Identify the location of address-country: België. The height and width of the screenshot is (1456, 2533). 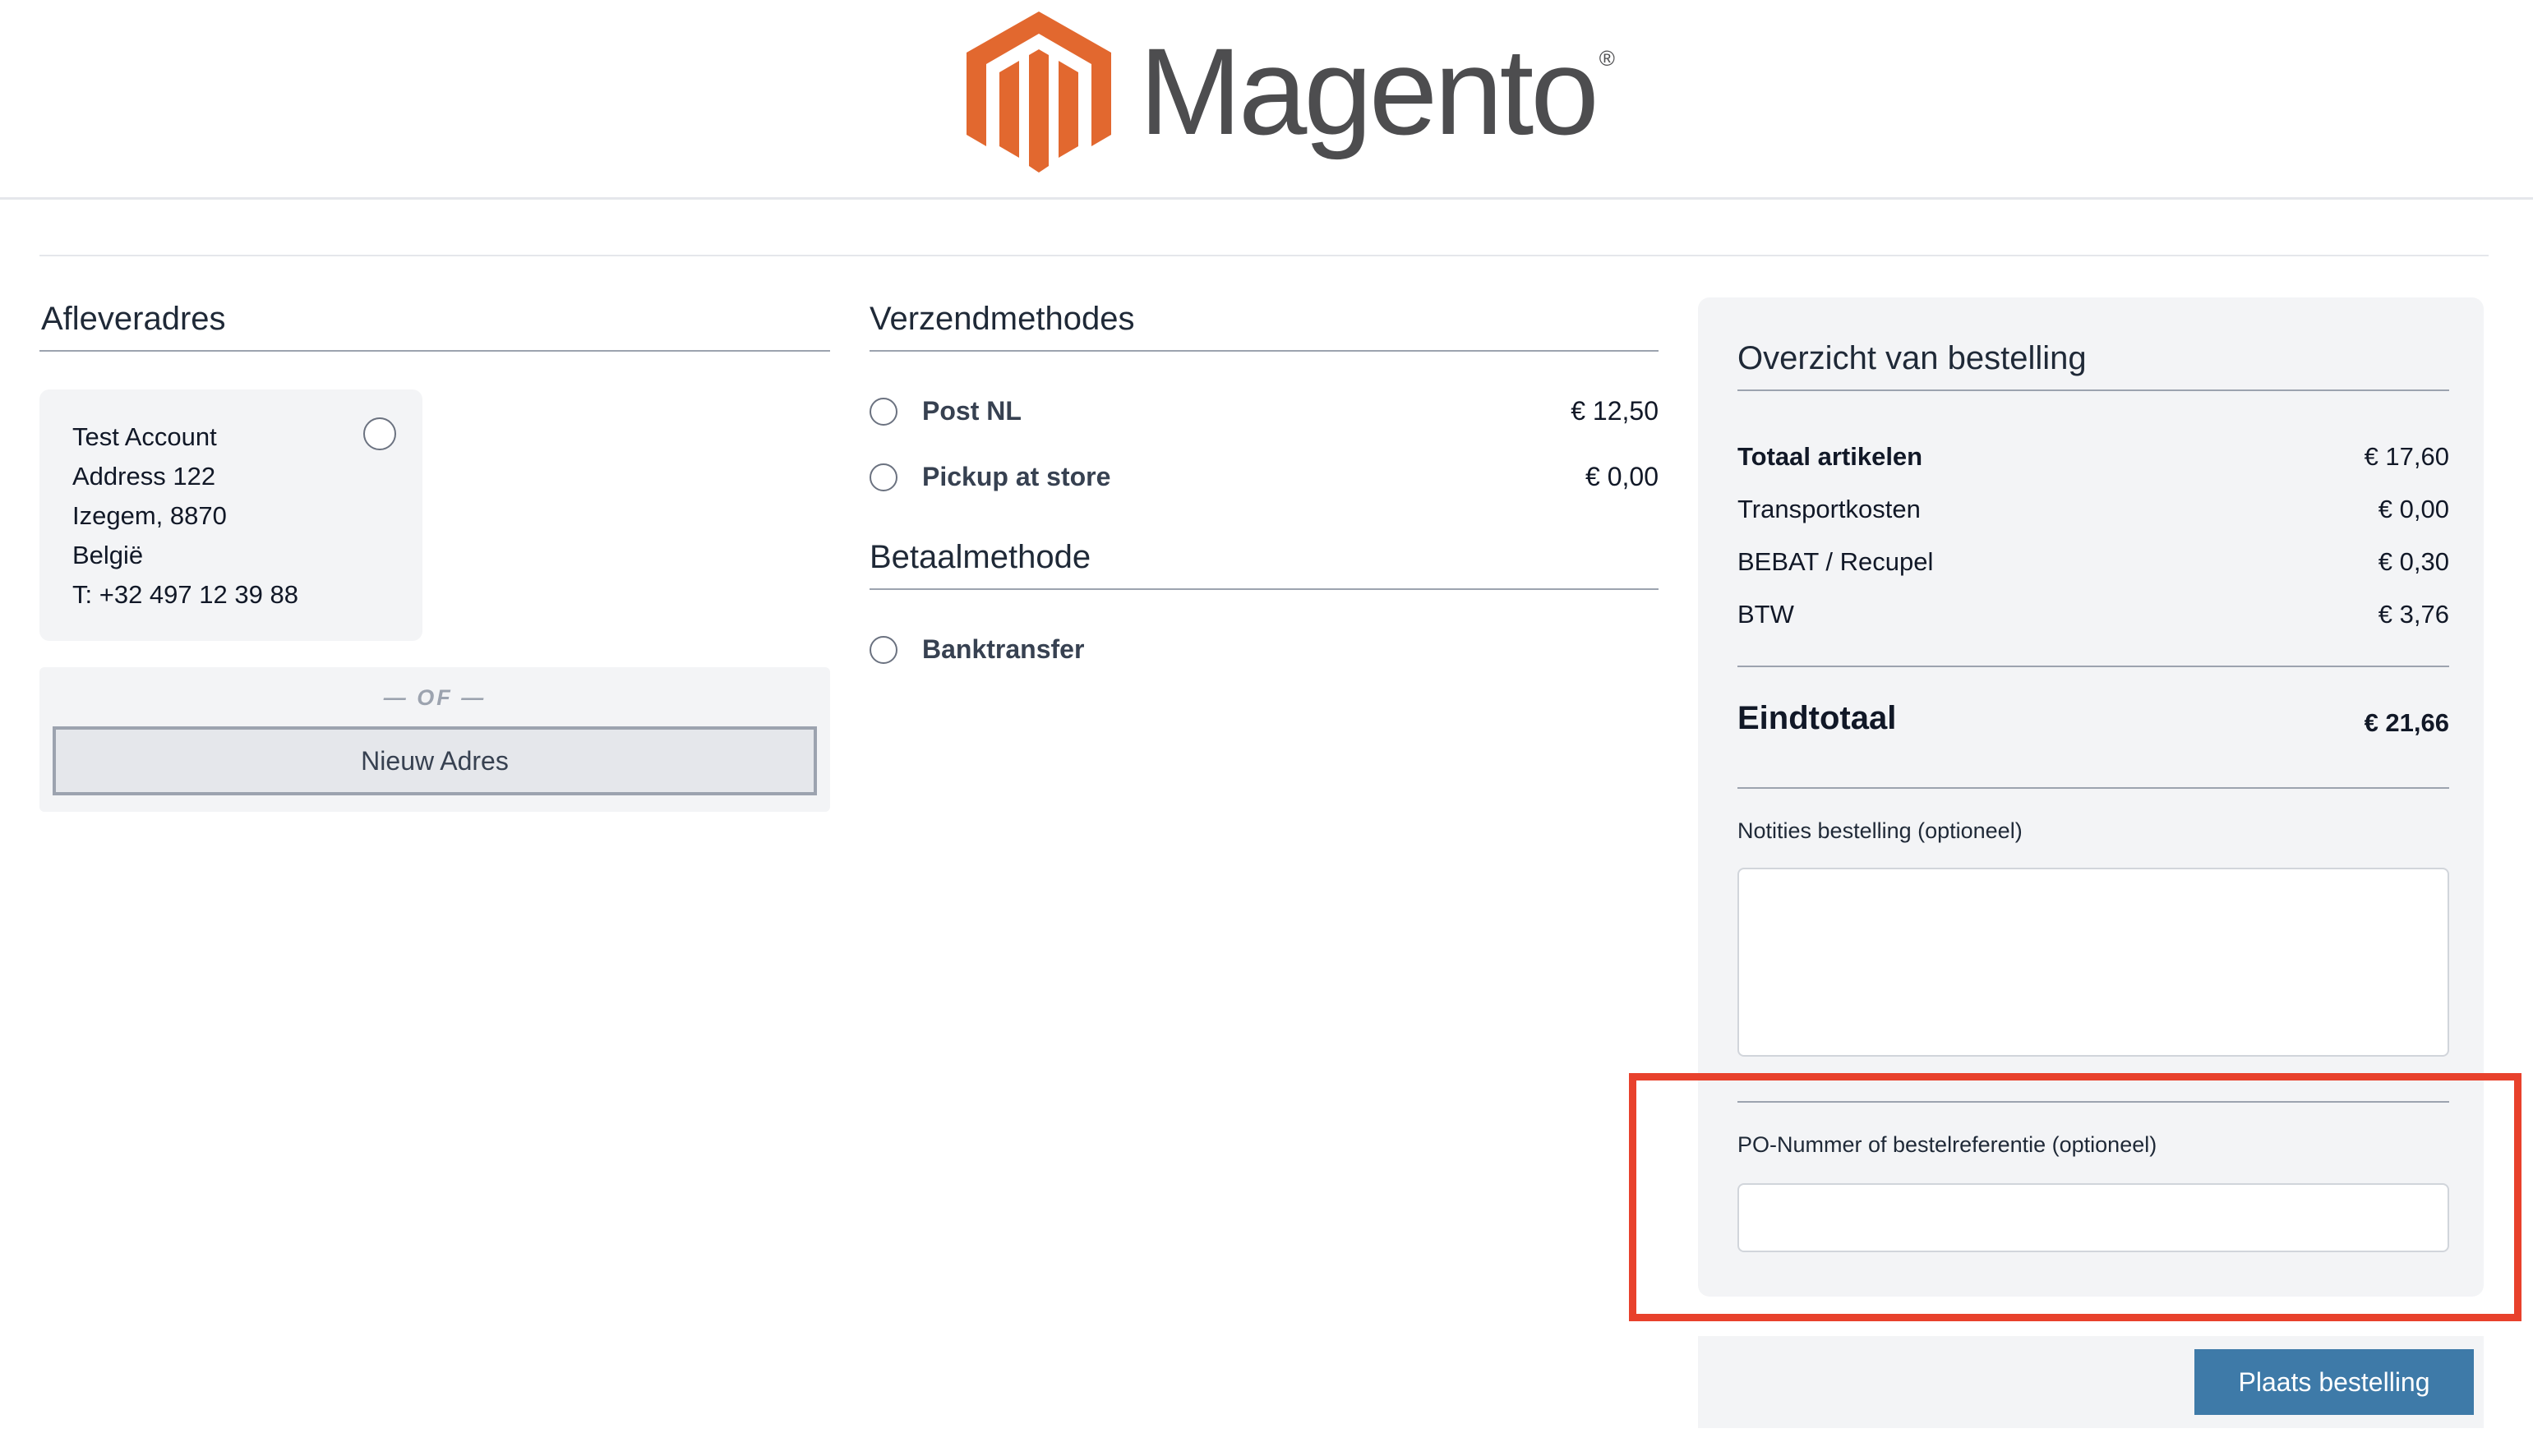
(108, 555).